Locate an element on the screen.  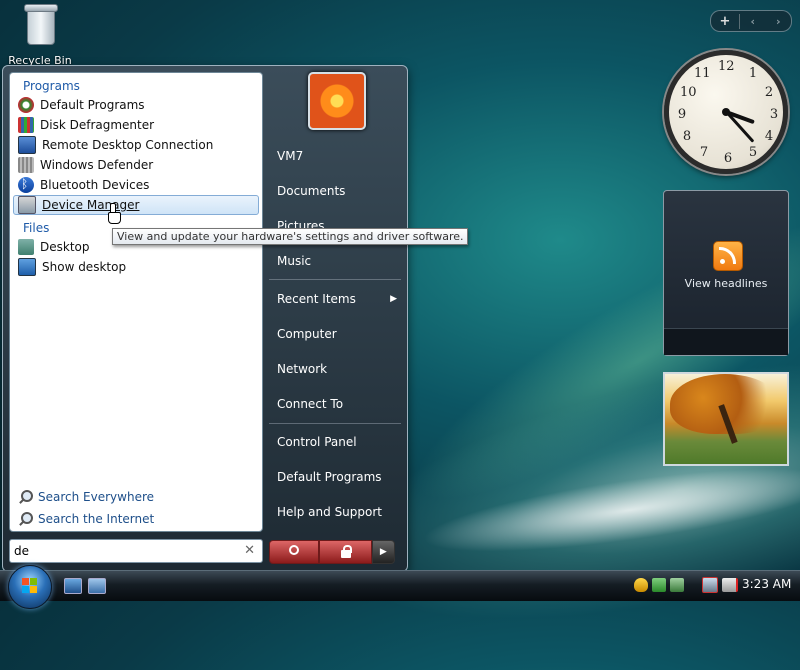
submenu-arrow-icon: ▶ is located at coordinates (393, 299).